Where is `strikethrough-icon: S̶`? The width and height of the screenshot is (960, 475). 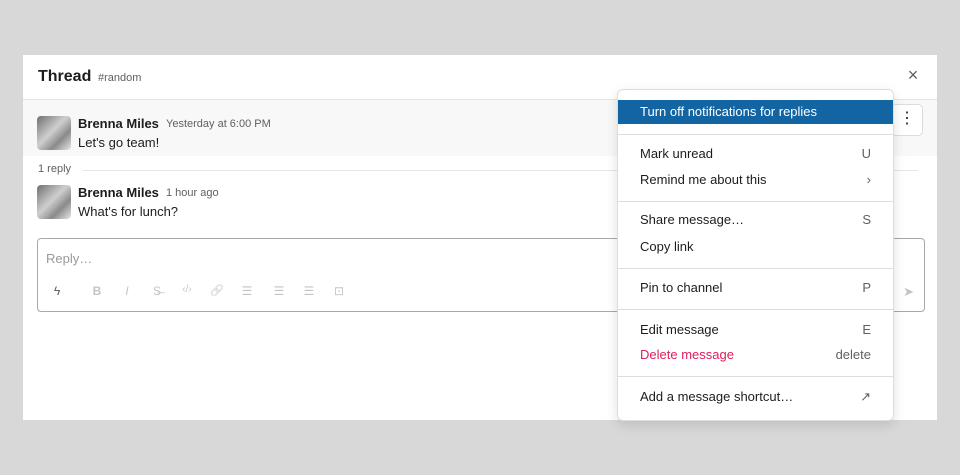 strikethrough-icon: S̶ is located at coordinates (157, 291).